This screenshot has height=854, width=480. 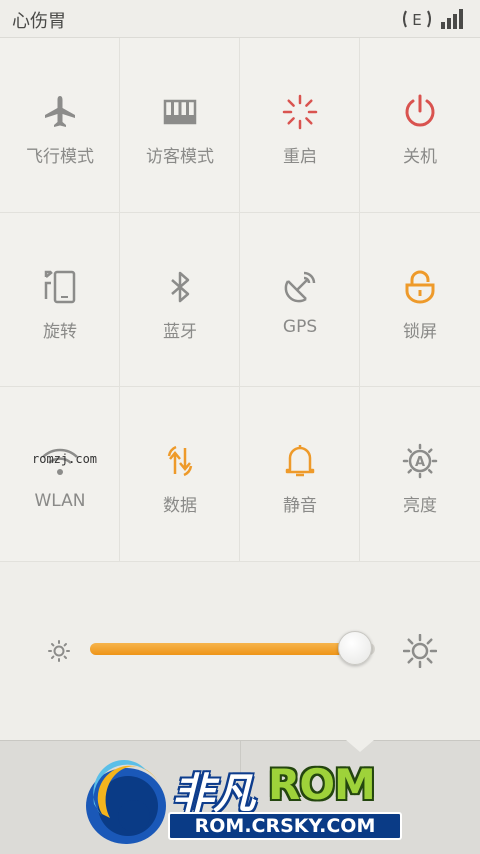 I want to click on toggle-guest-mode: 访客模式, so click(x=180, y=125).